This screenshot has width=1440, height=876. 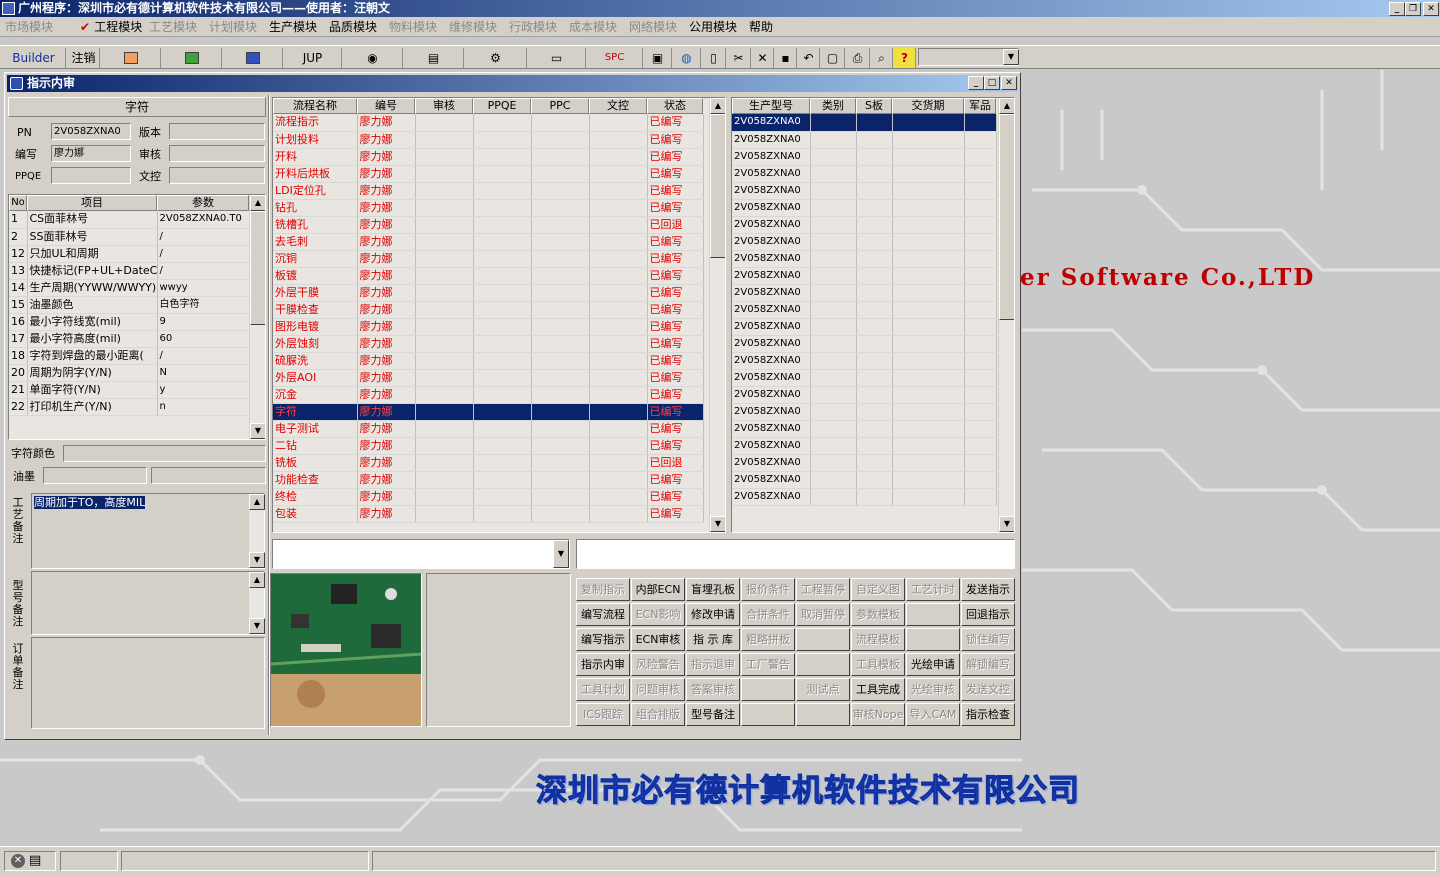 I want to click on save-icon: ▪, so click(x=786, y=58).